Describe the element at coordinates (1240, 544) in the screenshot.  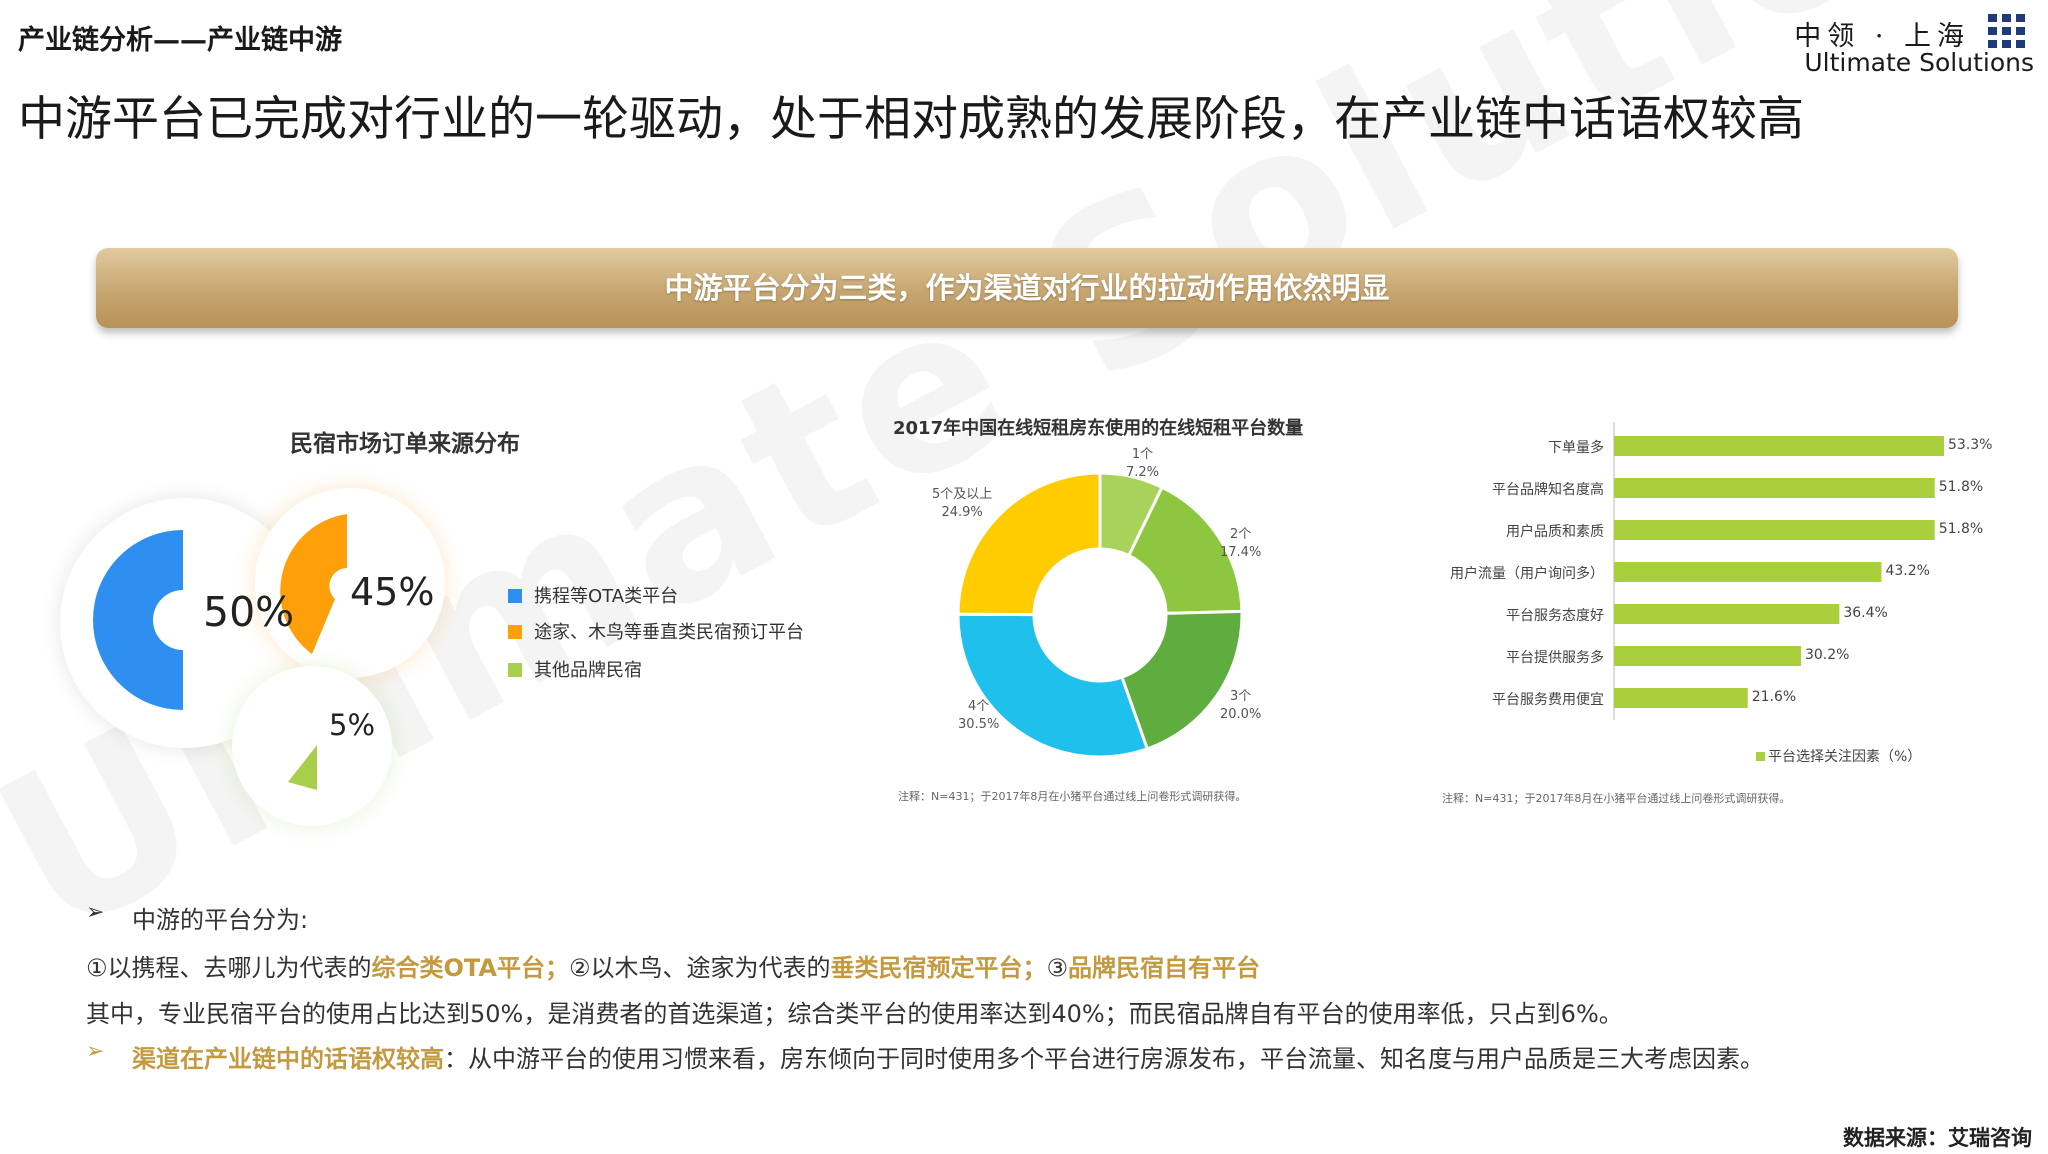
I see `donut-label-2: 2个 17.4%` at that location.